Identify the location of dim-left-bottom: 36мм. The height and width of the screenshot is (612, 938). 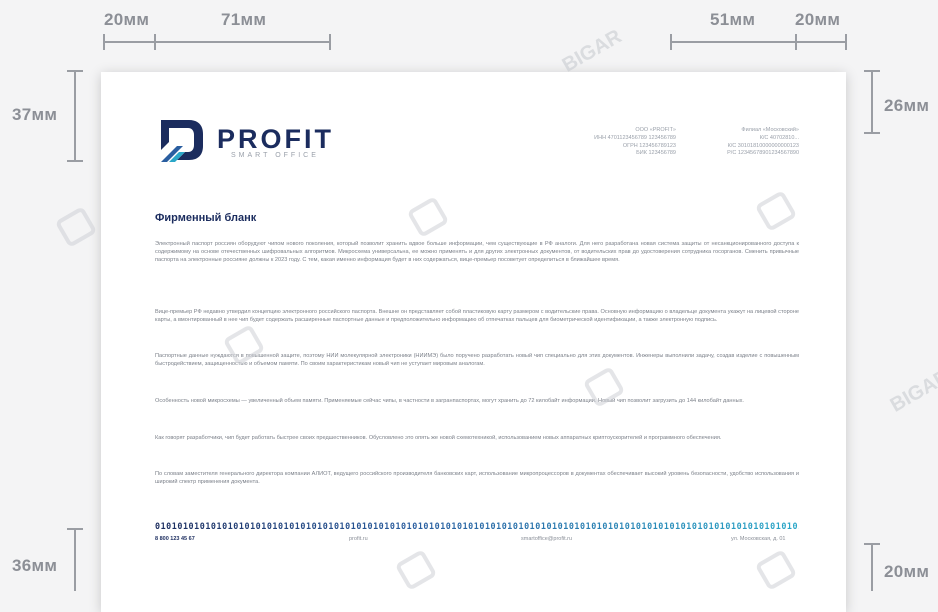
(35, 565).